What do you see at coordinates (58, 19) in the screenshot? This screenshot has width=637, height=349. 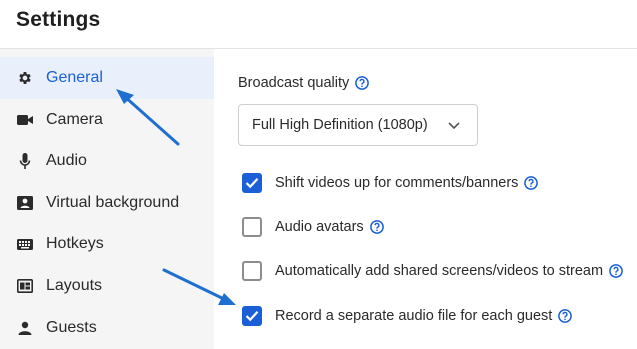 I see `page-title: Settings` at bounding box center [58, 19].